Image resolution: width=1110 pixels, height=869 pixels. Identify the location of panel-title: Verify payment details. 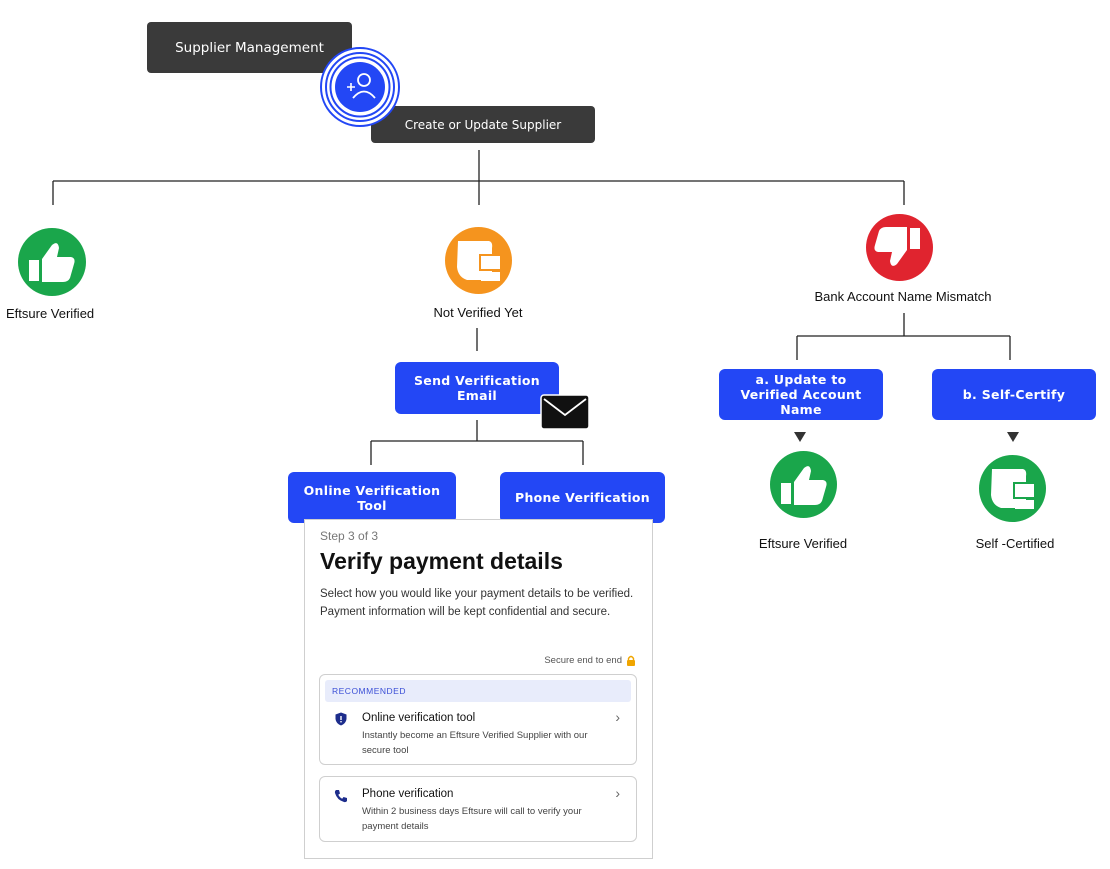
(441, 561).